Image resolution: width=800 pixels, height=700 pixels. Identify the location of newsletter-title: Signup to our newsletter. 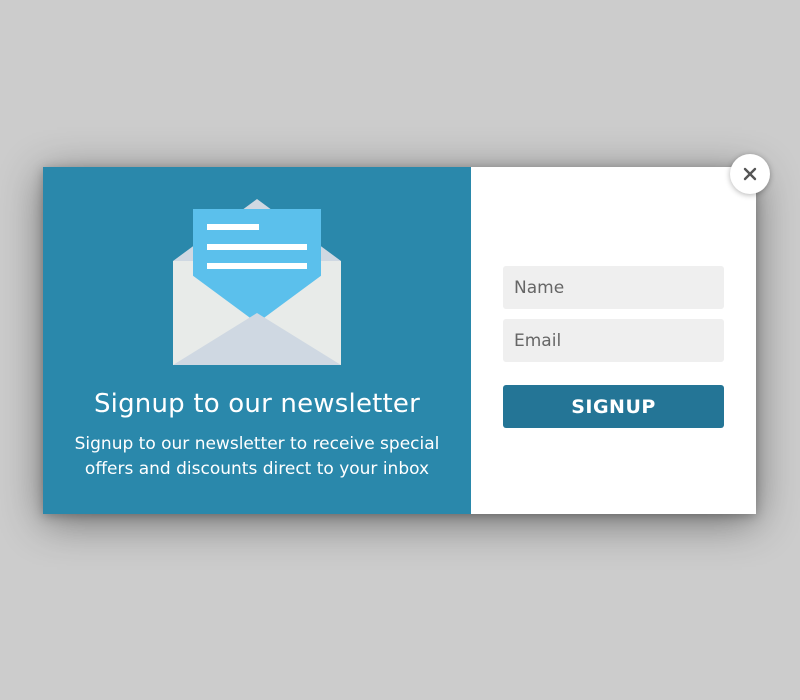
(257, 404).